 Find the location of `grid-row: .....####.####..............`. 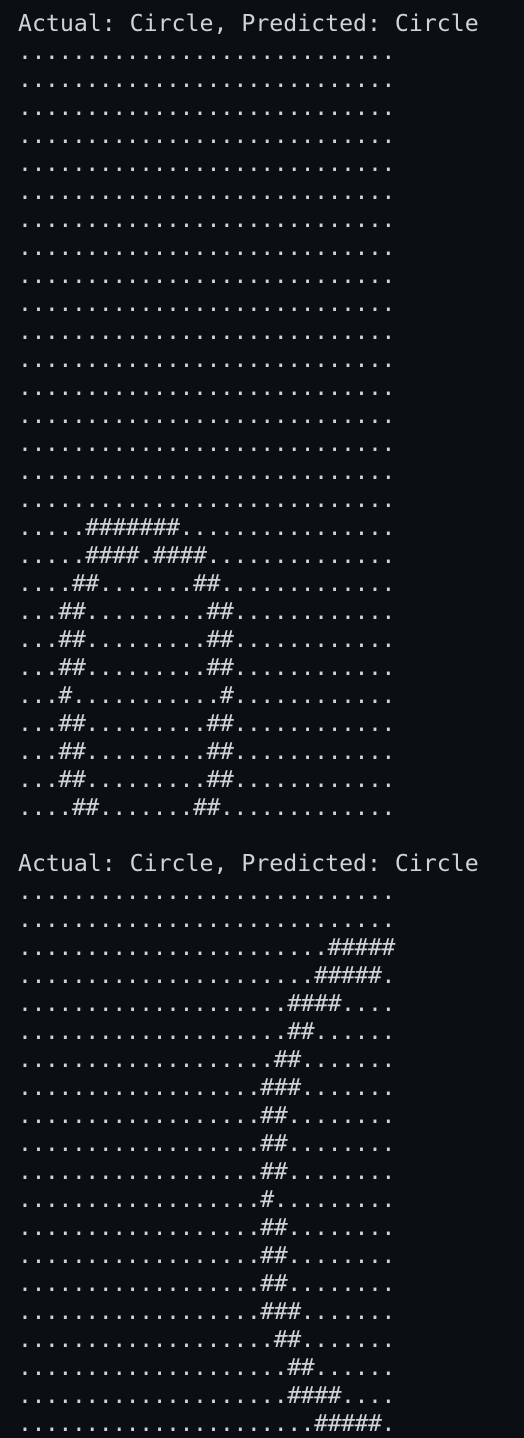

grid-row: .....####.####.............. is located at coordinates (206, 555).